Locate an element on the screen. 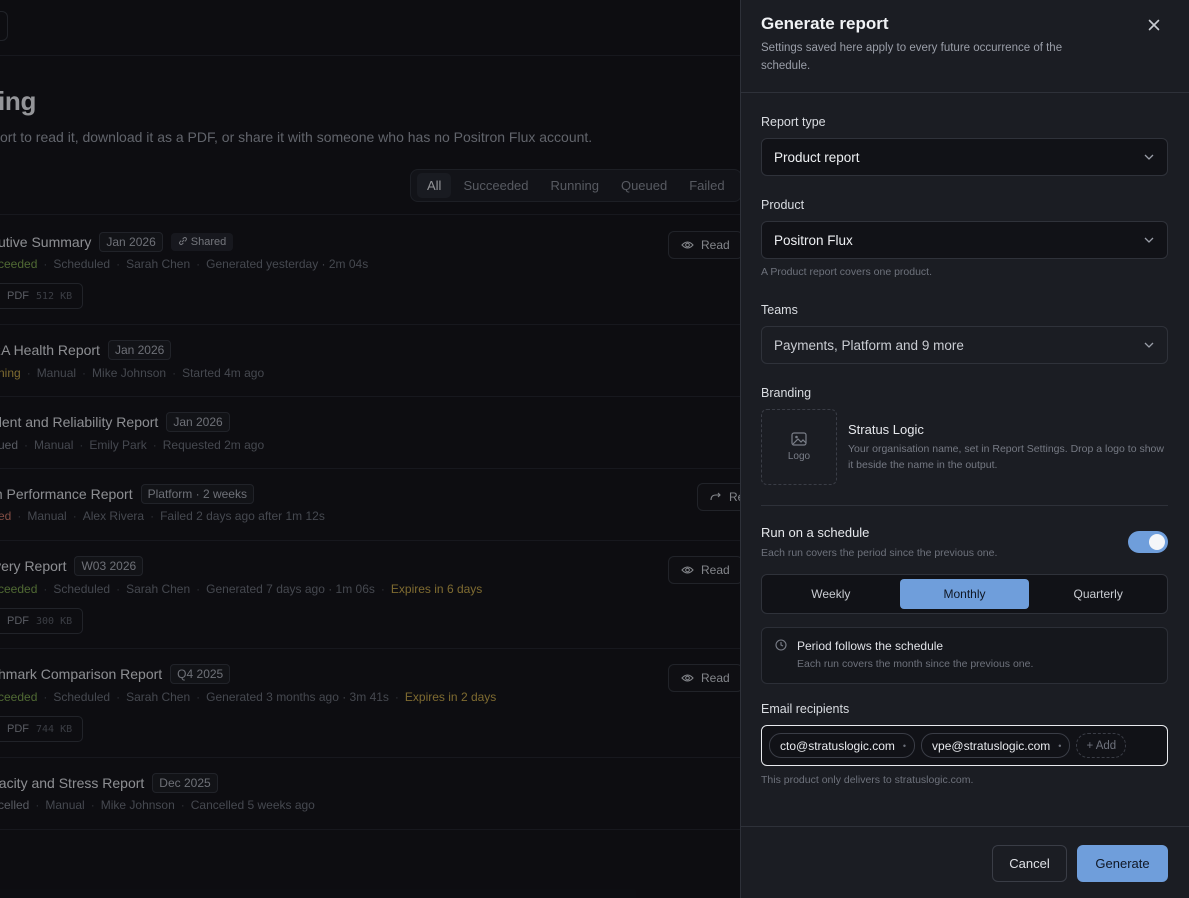 The image size is (1189, 898). cancel-button: Cancel is located at coordinates (1029, 863).